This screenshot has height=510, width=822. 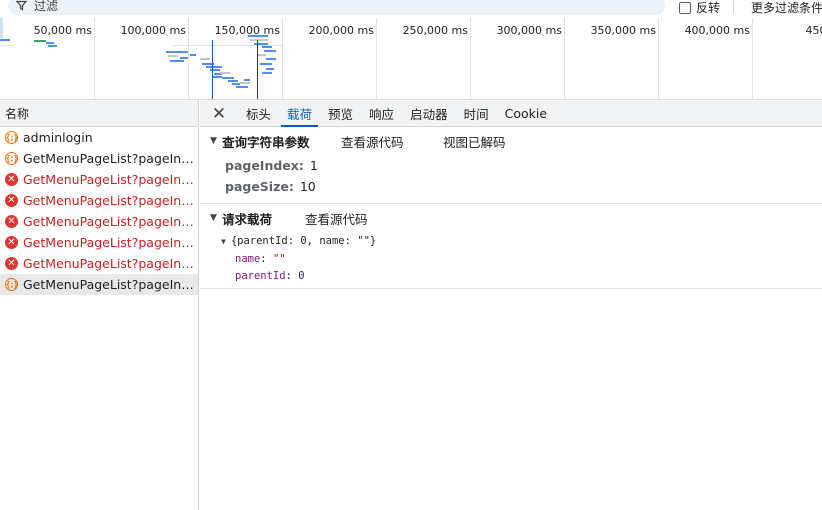 I want to click on name-column-label: 名称, so click(x=17, y=114).